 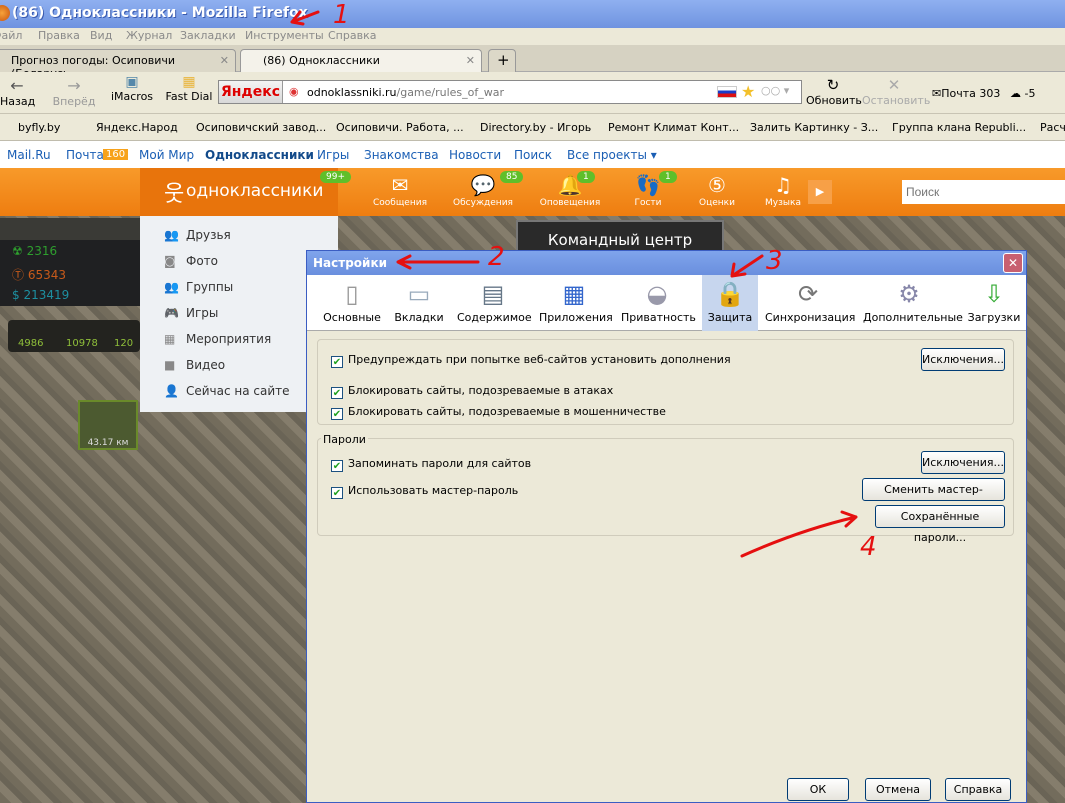 I want to click on annotation-3: 3, so click(x=774, y=261).